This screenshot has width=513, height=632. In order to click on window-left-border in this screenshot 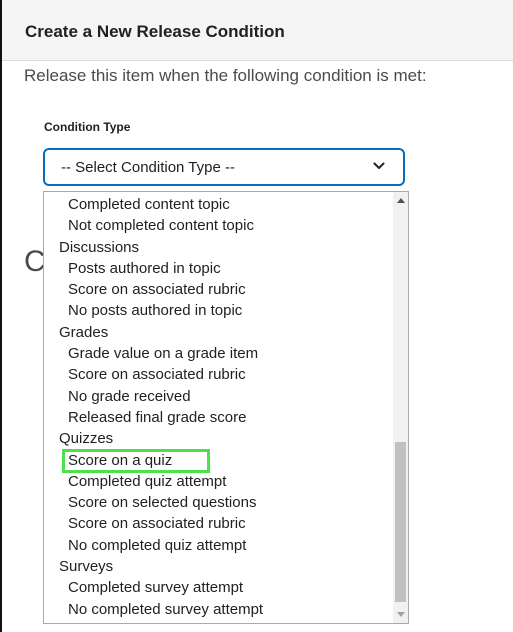, I will do `click(1, 316)`.